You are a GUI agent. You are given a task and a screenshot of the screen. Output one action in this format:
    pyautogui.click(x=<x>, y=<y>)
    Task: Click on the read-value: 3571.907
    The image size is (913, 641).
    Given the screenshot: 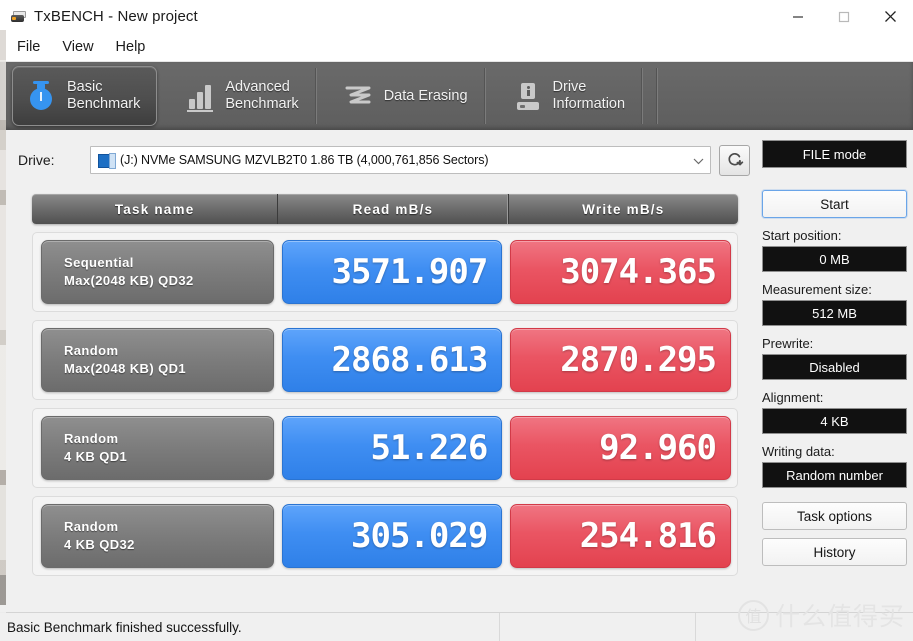 What is the action you would take?
    pyautogui.click(x=410, y=272)
    